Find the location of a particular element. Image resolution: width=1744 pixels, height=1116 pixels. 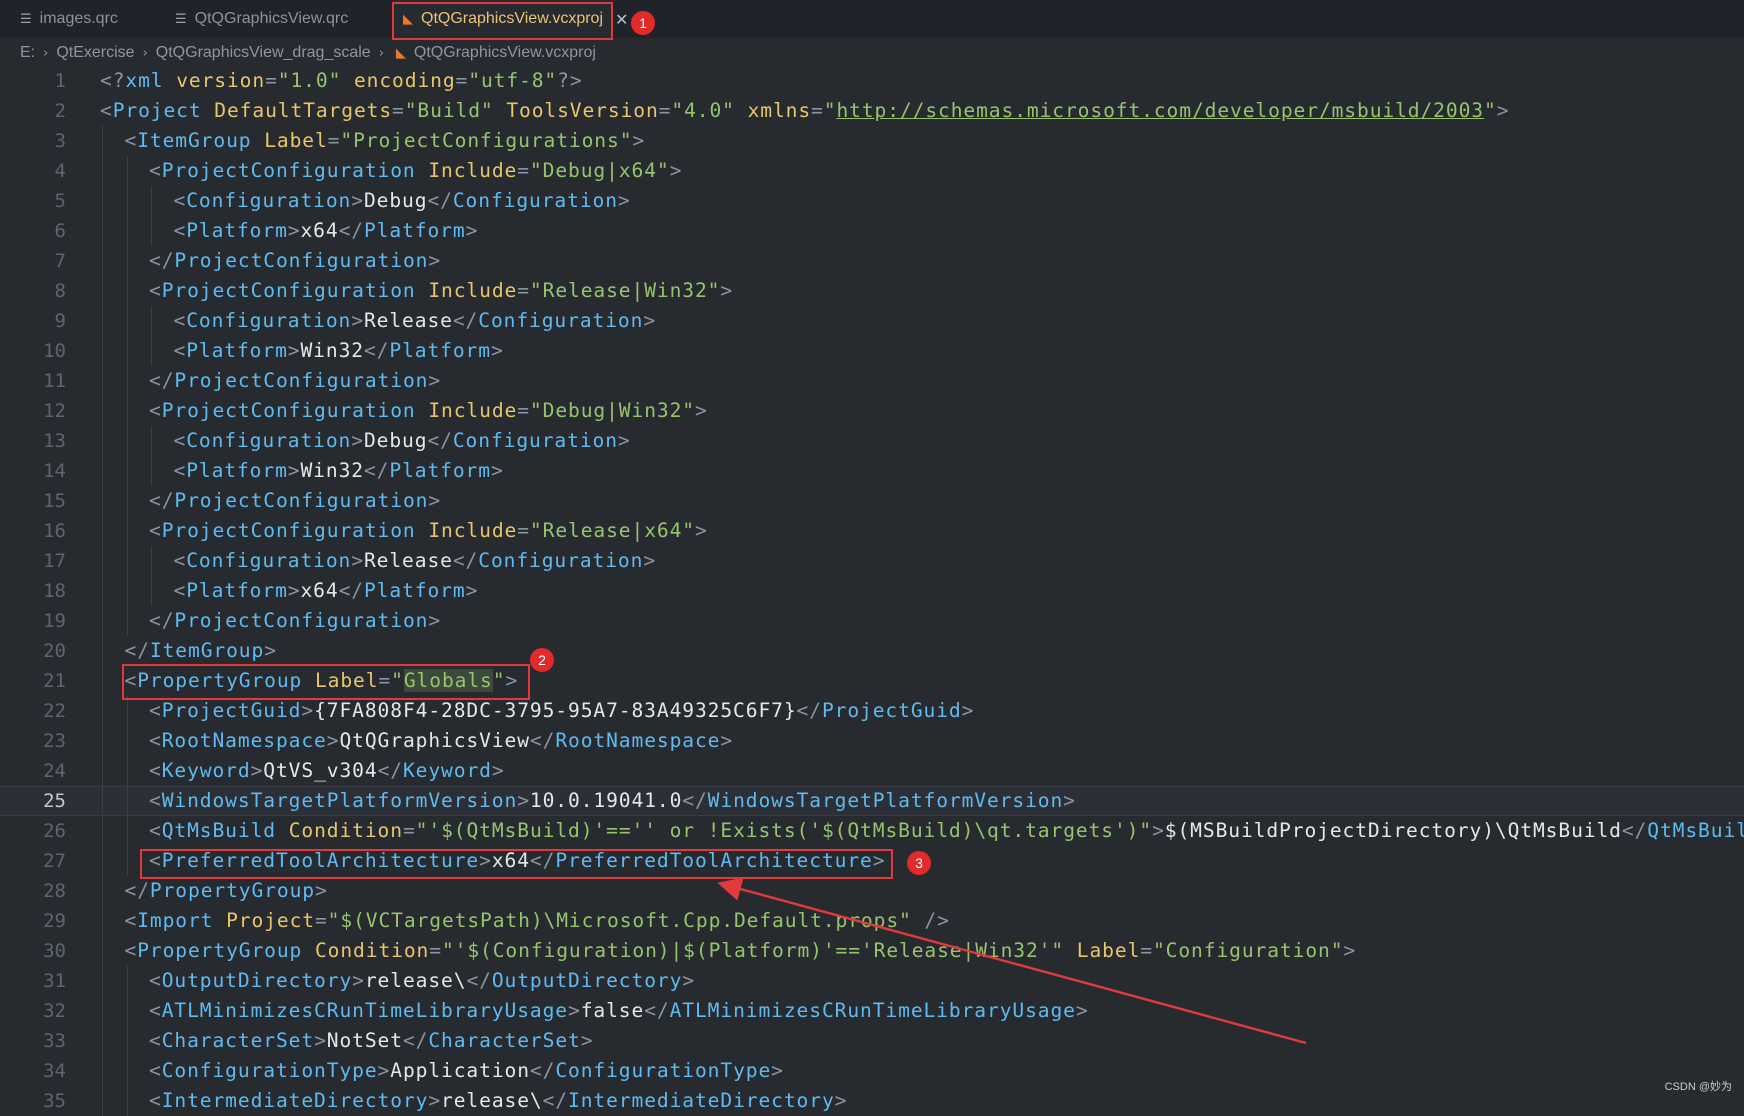

annotation-arrow is located at coordinates (1012, 961).